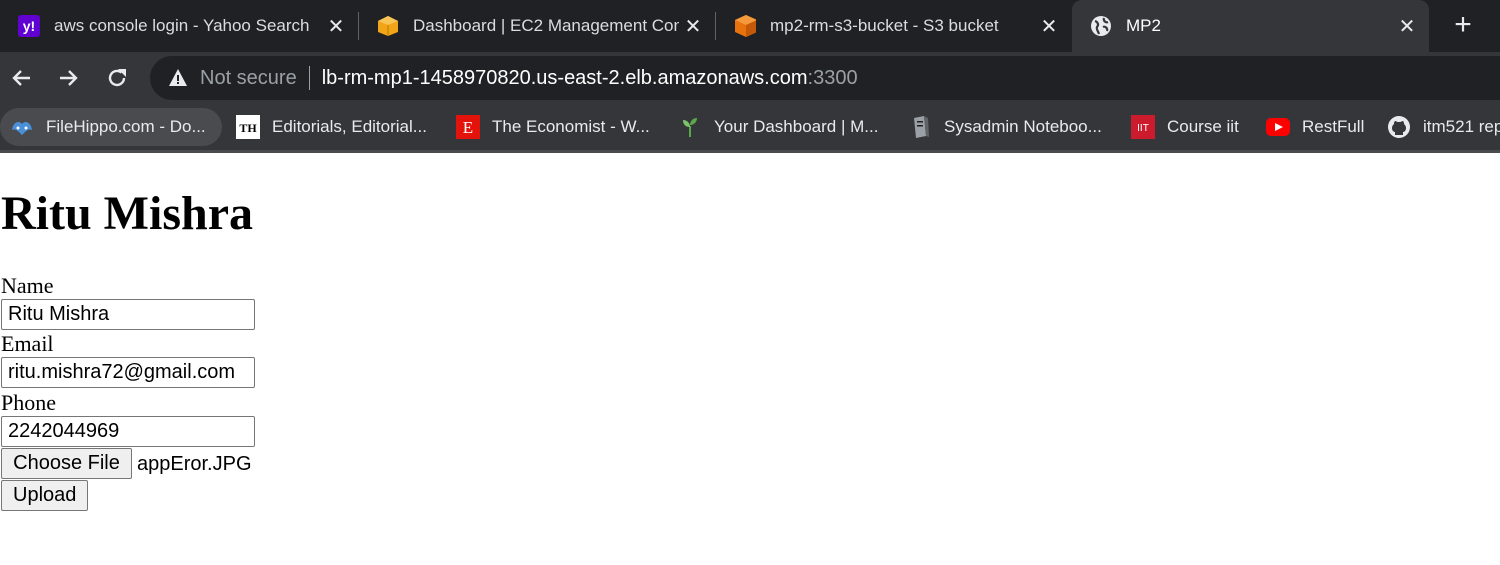  What do you see at coordinates (832, 77) in the screenshot?
I see `url-port: :3300` at bounding box center [832, 77].